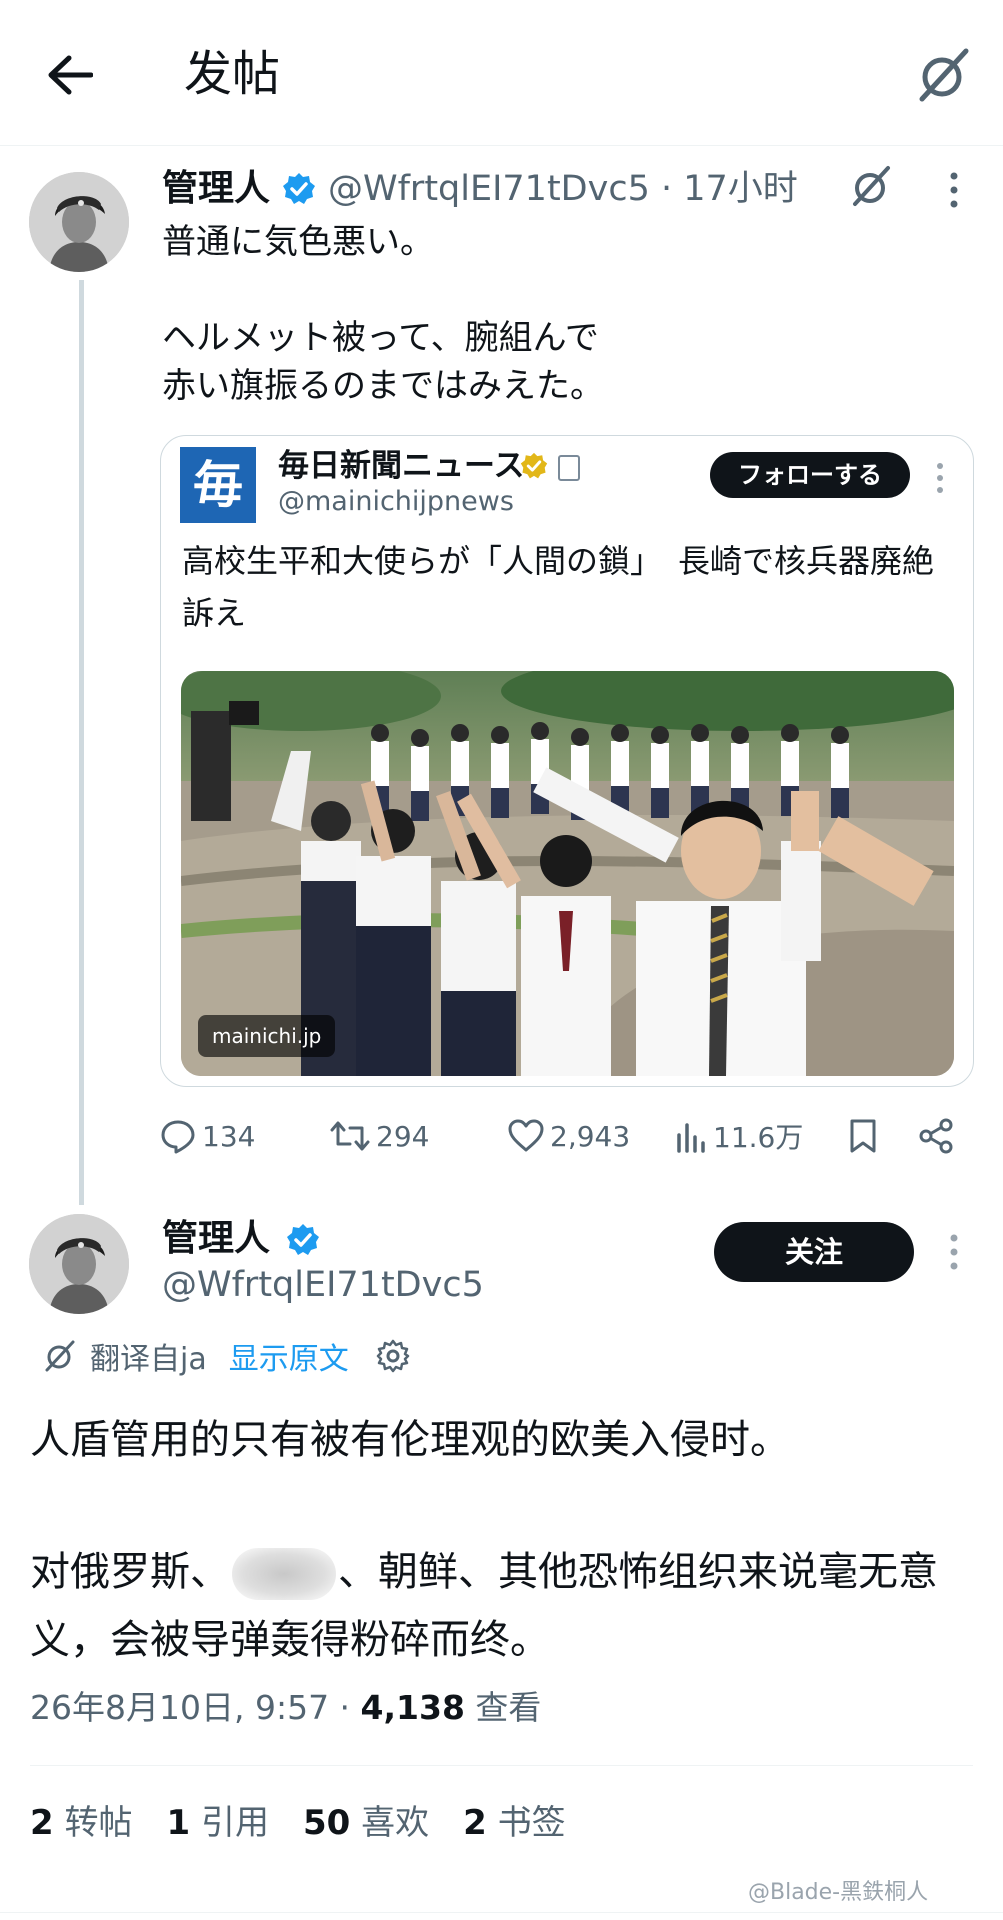 Image resolution: width=1003 pixels, height=1920 pixels. What do you see at coordinates (691, 1138) in the screenshot?
I see `analytics-bars-icon` at bounding box center [691, 1138].